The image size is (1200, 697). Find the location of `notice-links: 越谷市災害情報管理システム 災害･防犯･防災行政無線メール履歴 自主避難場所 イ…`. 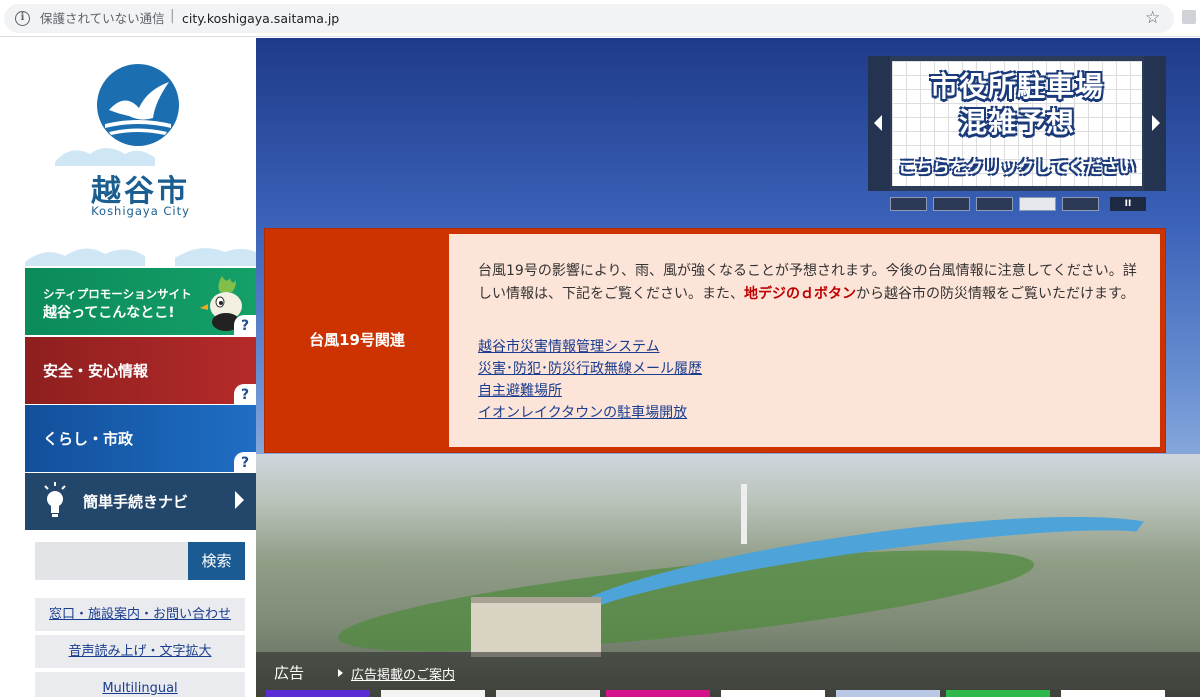

notice-links: 越谷市災害情報管理システム 災害･防犯･防災行政無線メール履歴 自主避難場所 イ… is located at coordinates (590, 380).